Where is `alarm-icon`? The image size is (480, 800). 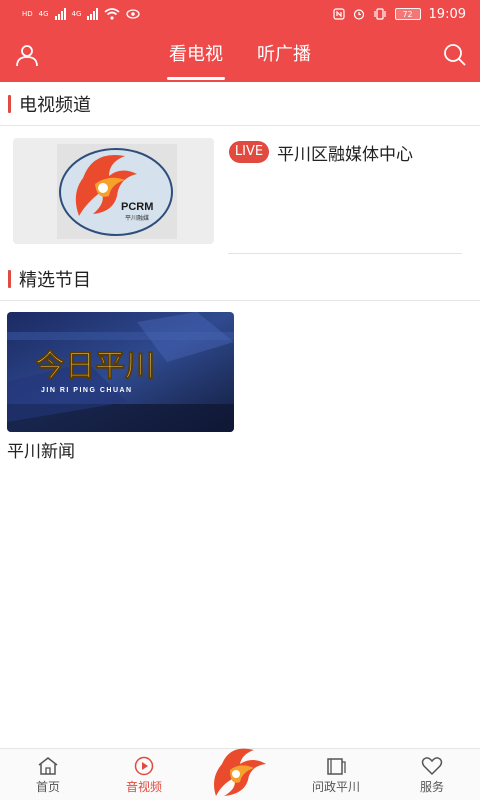 alarm-icon is located at coordinates (358, 14).